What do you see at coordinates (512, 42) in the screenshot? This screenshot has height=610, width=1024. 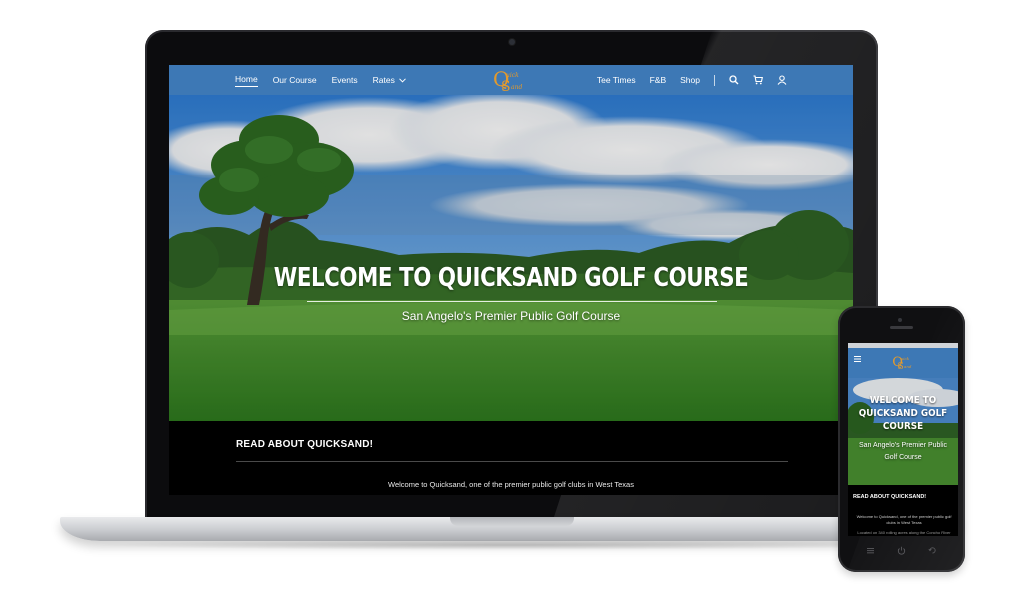 I see `webcam` at bounding box center [512, 42].